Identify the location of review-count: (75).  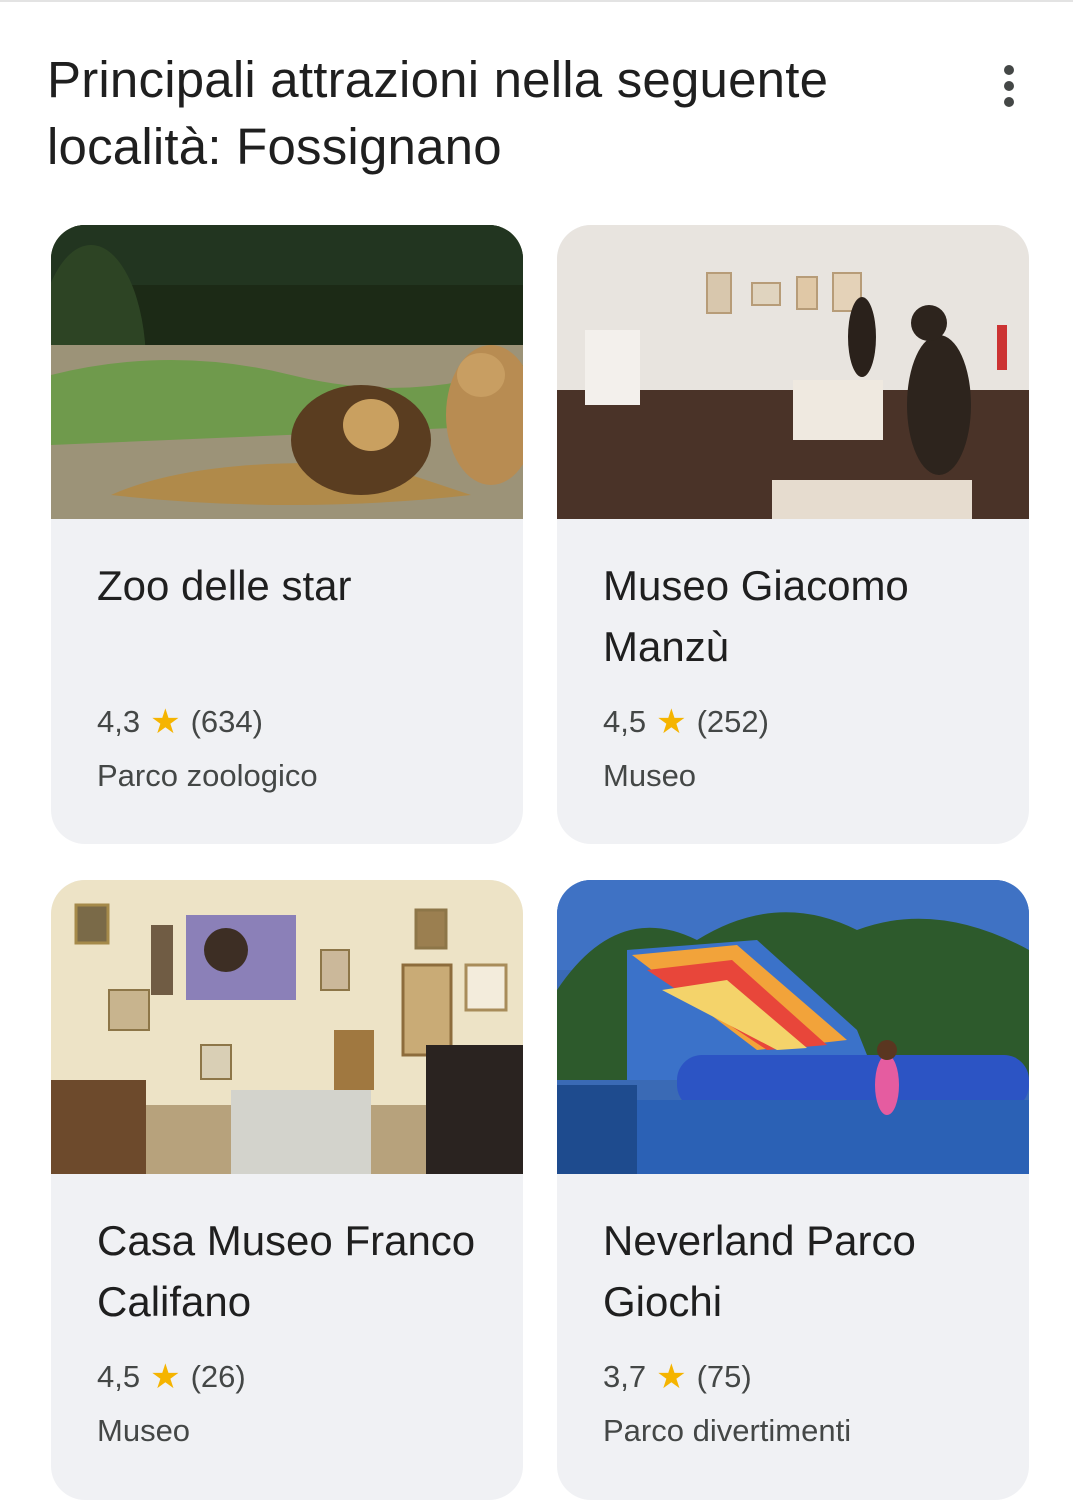
(724, 1376).